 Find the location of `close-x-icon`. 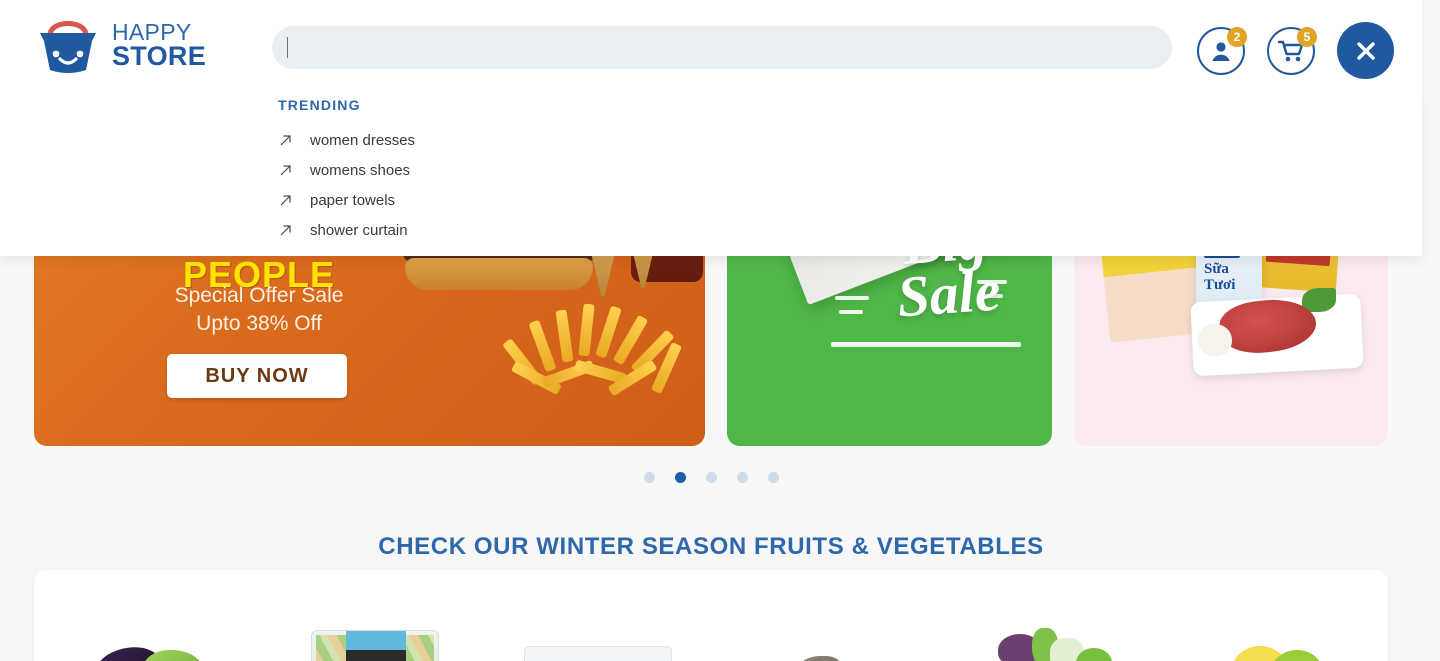

close-x-icon is located at coordinates (1365, 50).